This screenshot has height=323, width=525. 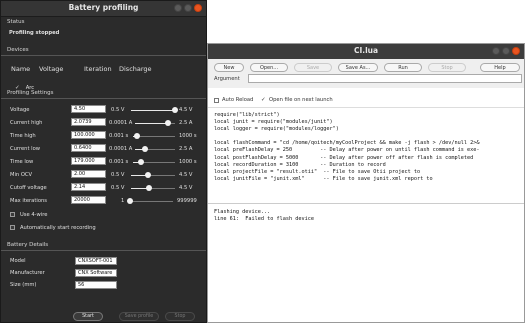 What do you see at coordinates (51, 69) in the screenshot?
I see `column-voltage: Voltage` at bounding box center [51, 69].